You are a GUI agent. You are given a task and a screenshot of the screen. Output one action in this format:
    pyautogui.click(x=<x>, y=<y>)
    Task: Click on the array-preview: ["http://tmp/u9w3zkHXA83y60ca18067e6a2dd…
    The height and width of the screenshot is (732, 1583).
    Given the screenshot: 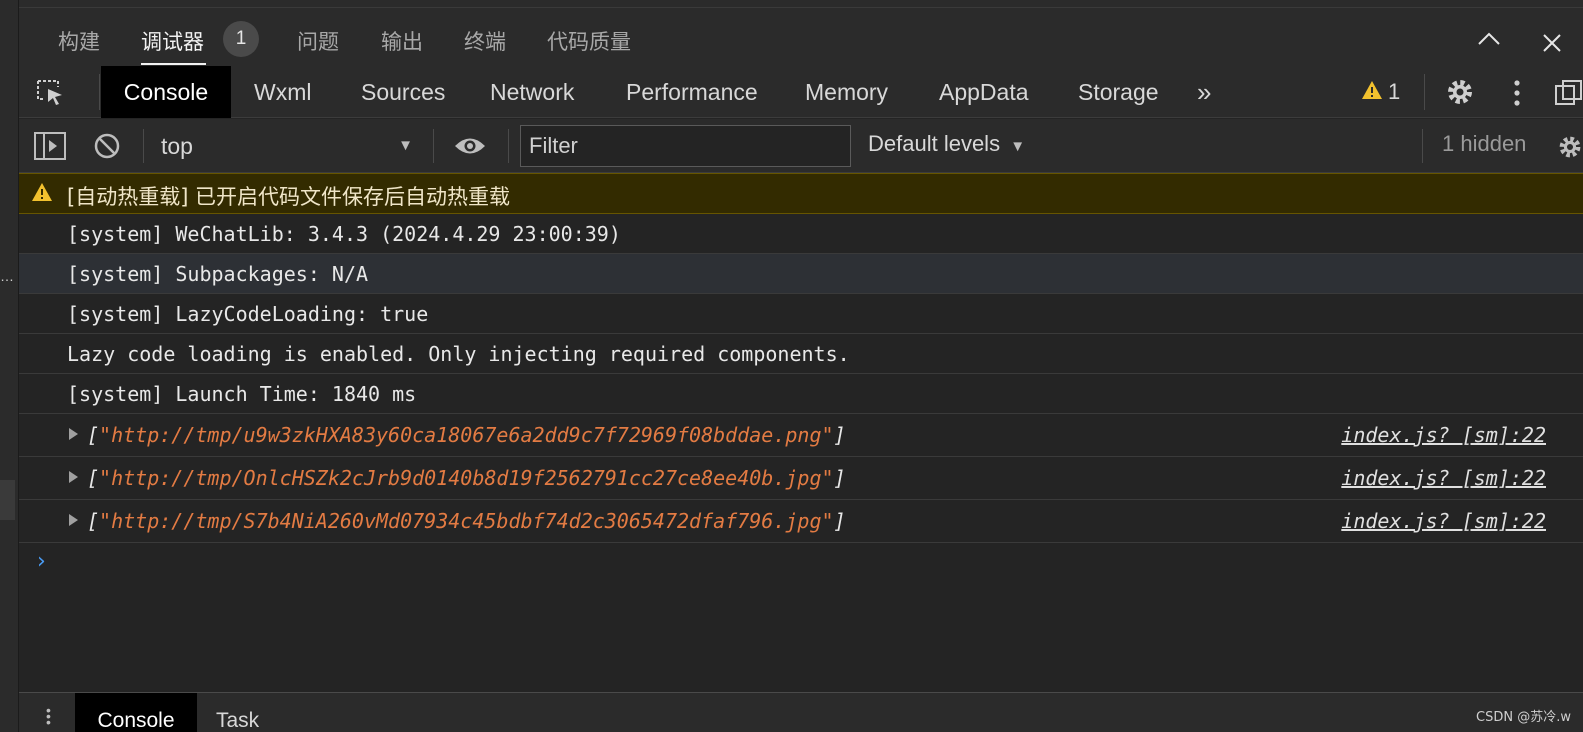 What is the action you would take?
    pyautogui.click(x=466, y=435)
    